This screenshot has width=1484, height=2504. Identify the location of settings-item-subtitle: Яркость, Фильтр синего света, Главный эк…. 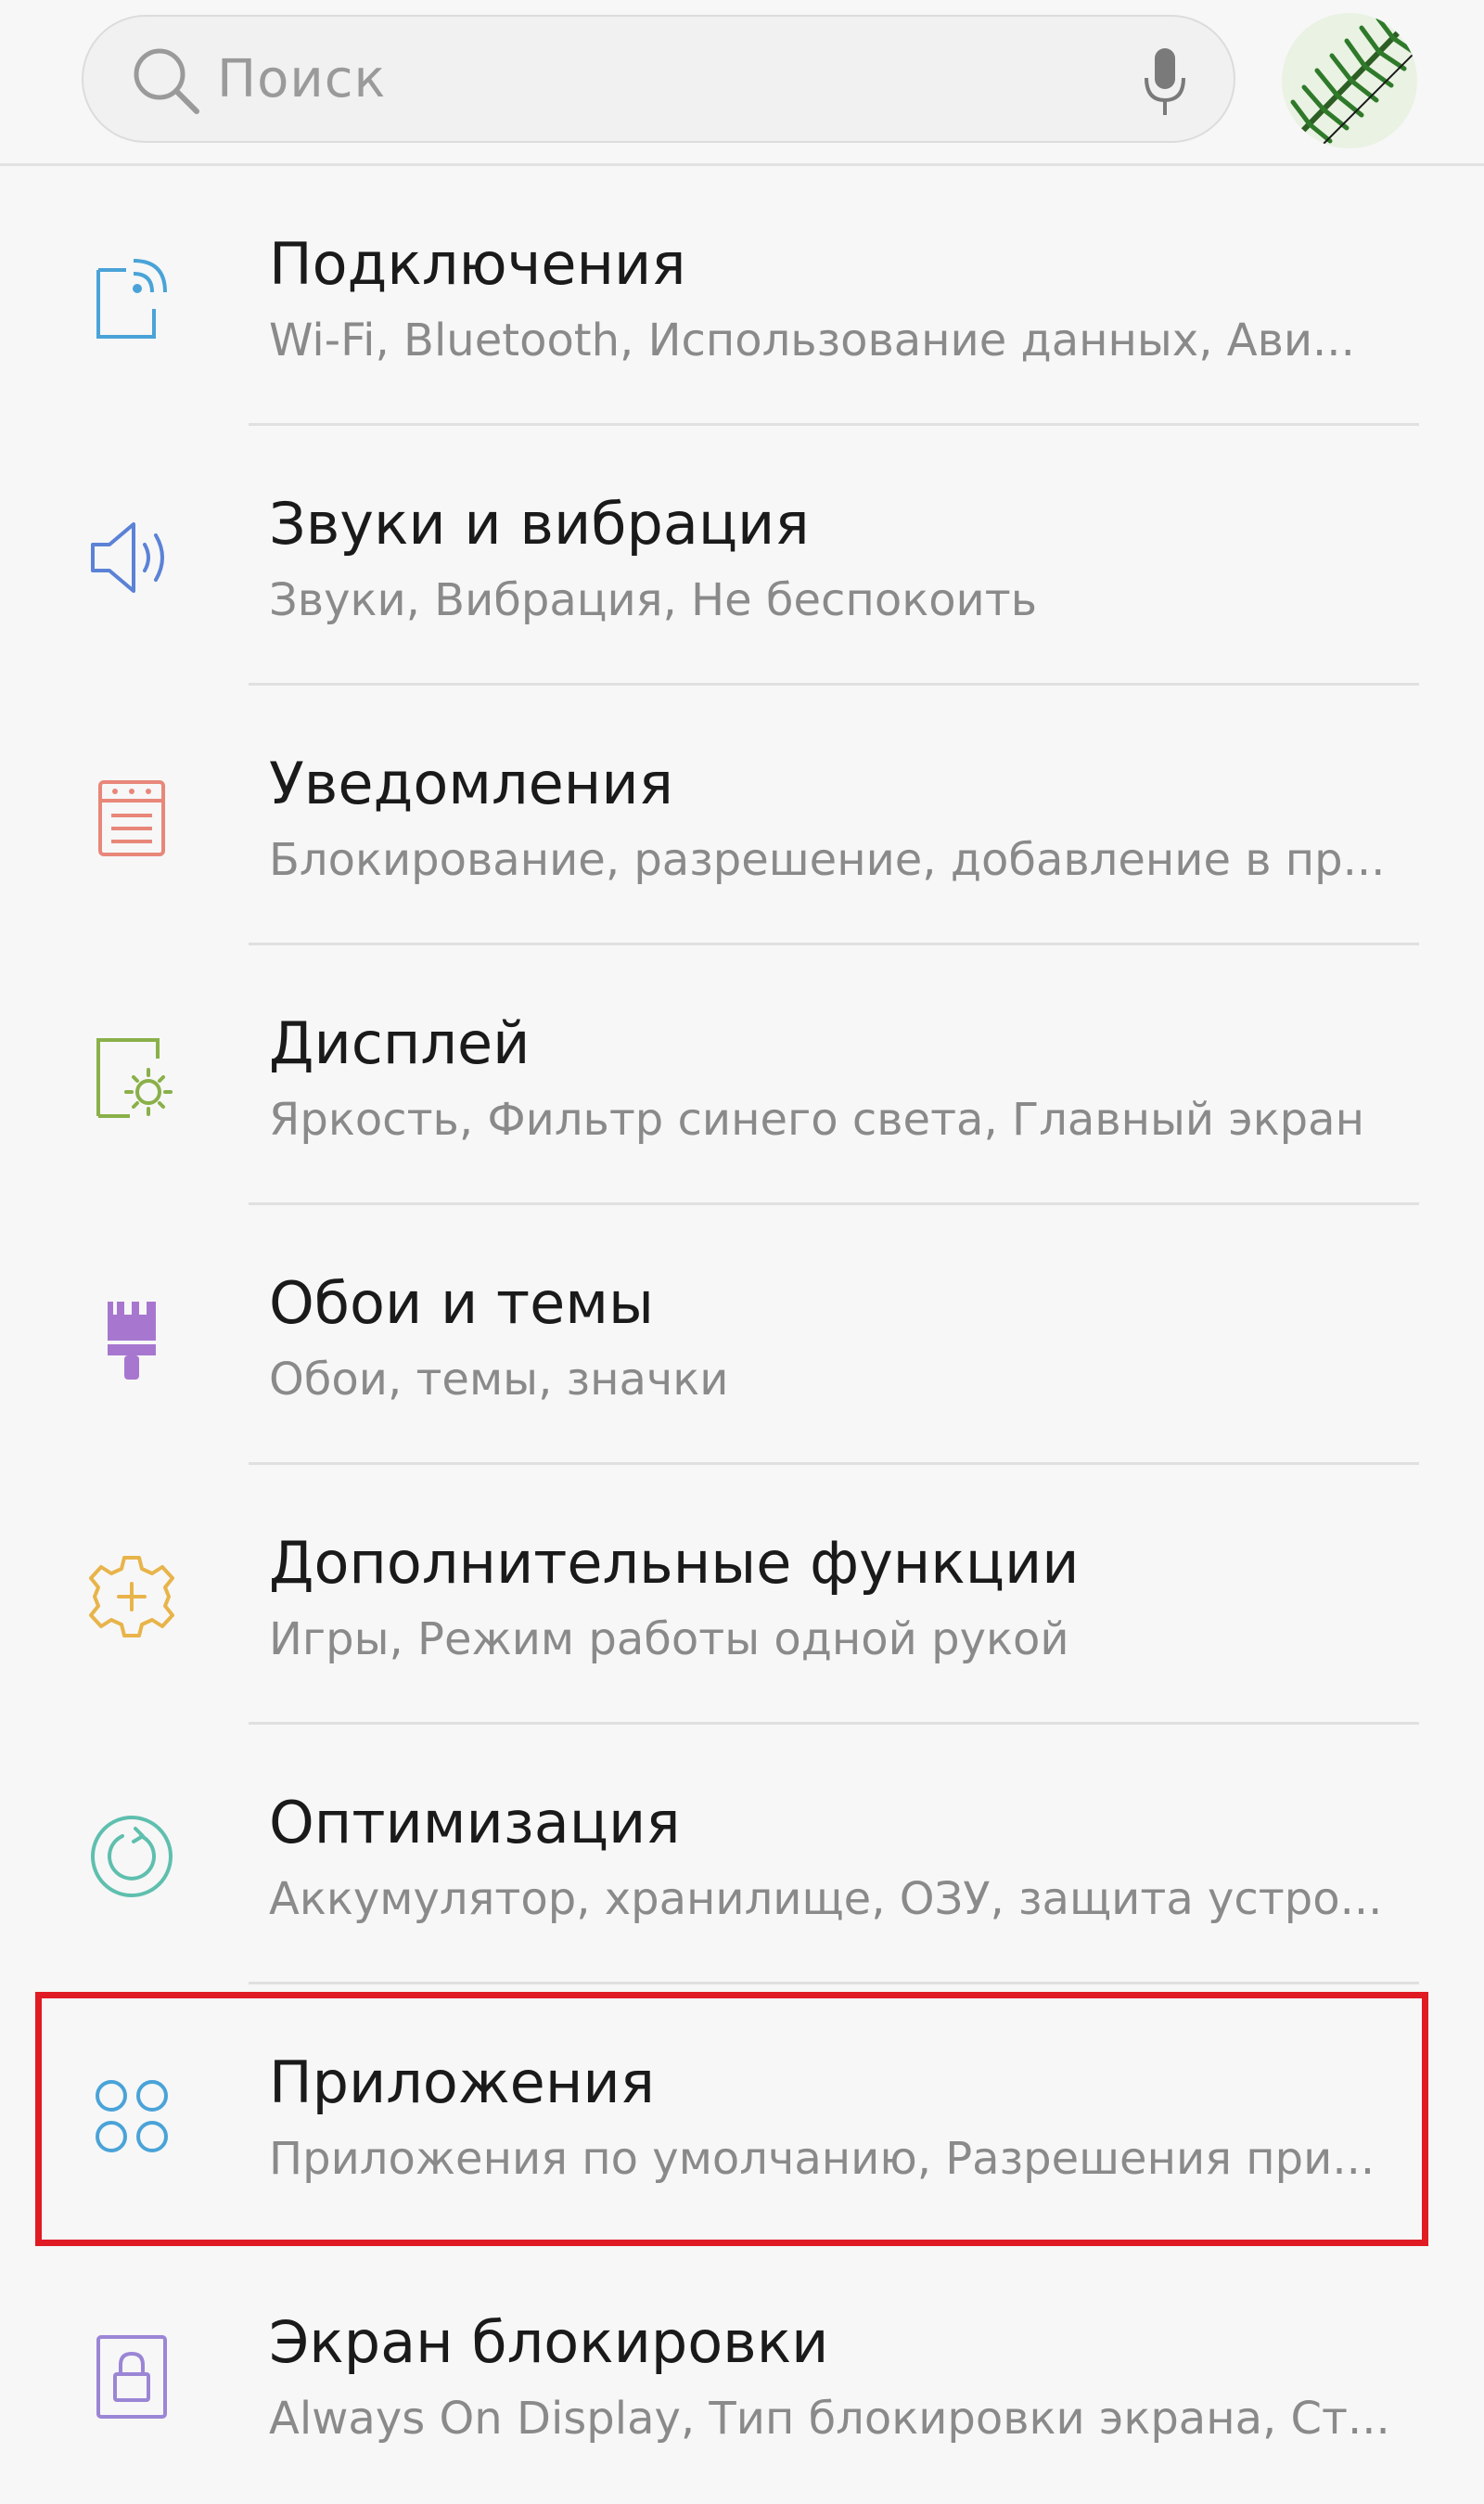
(816, 1120).